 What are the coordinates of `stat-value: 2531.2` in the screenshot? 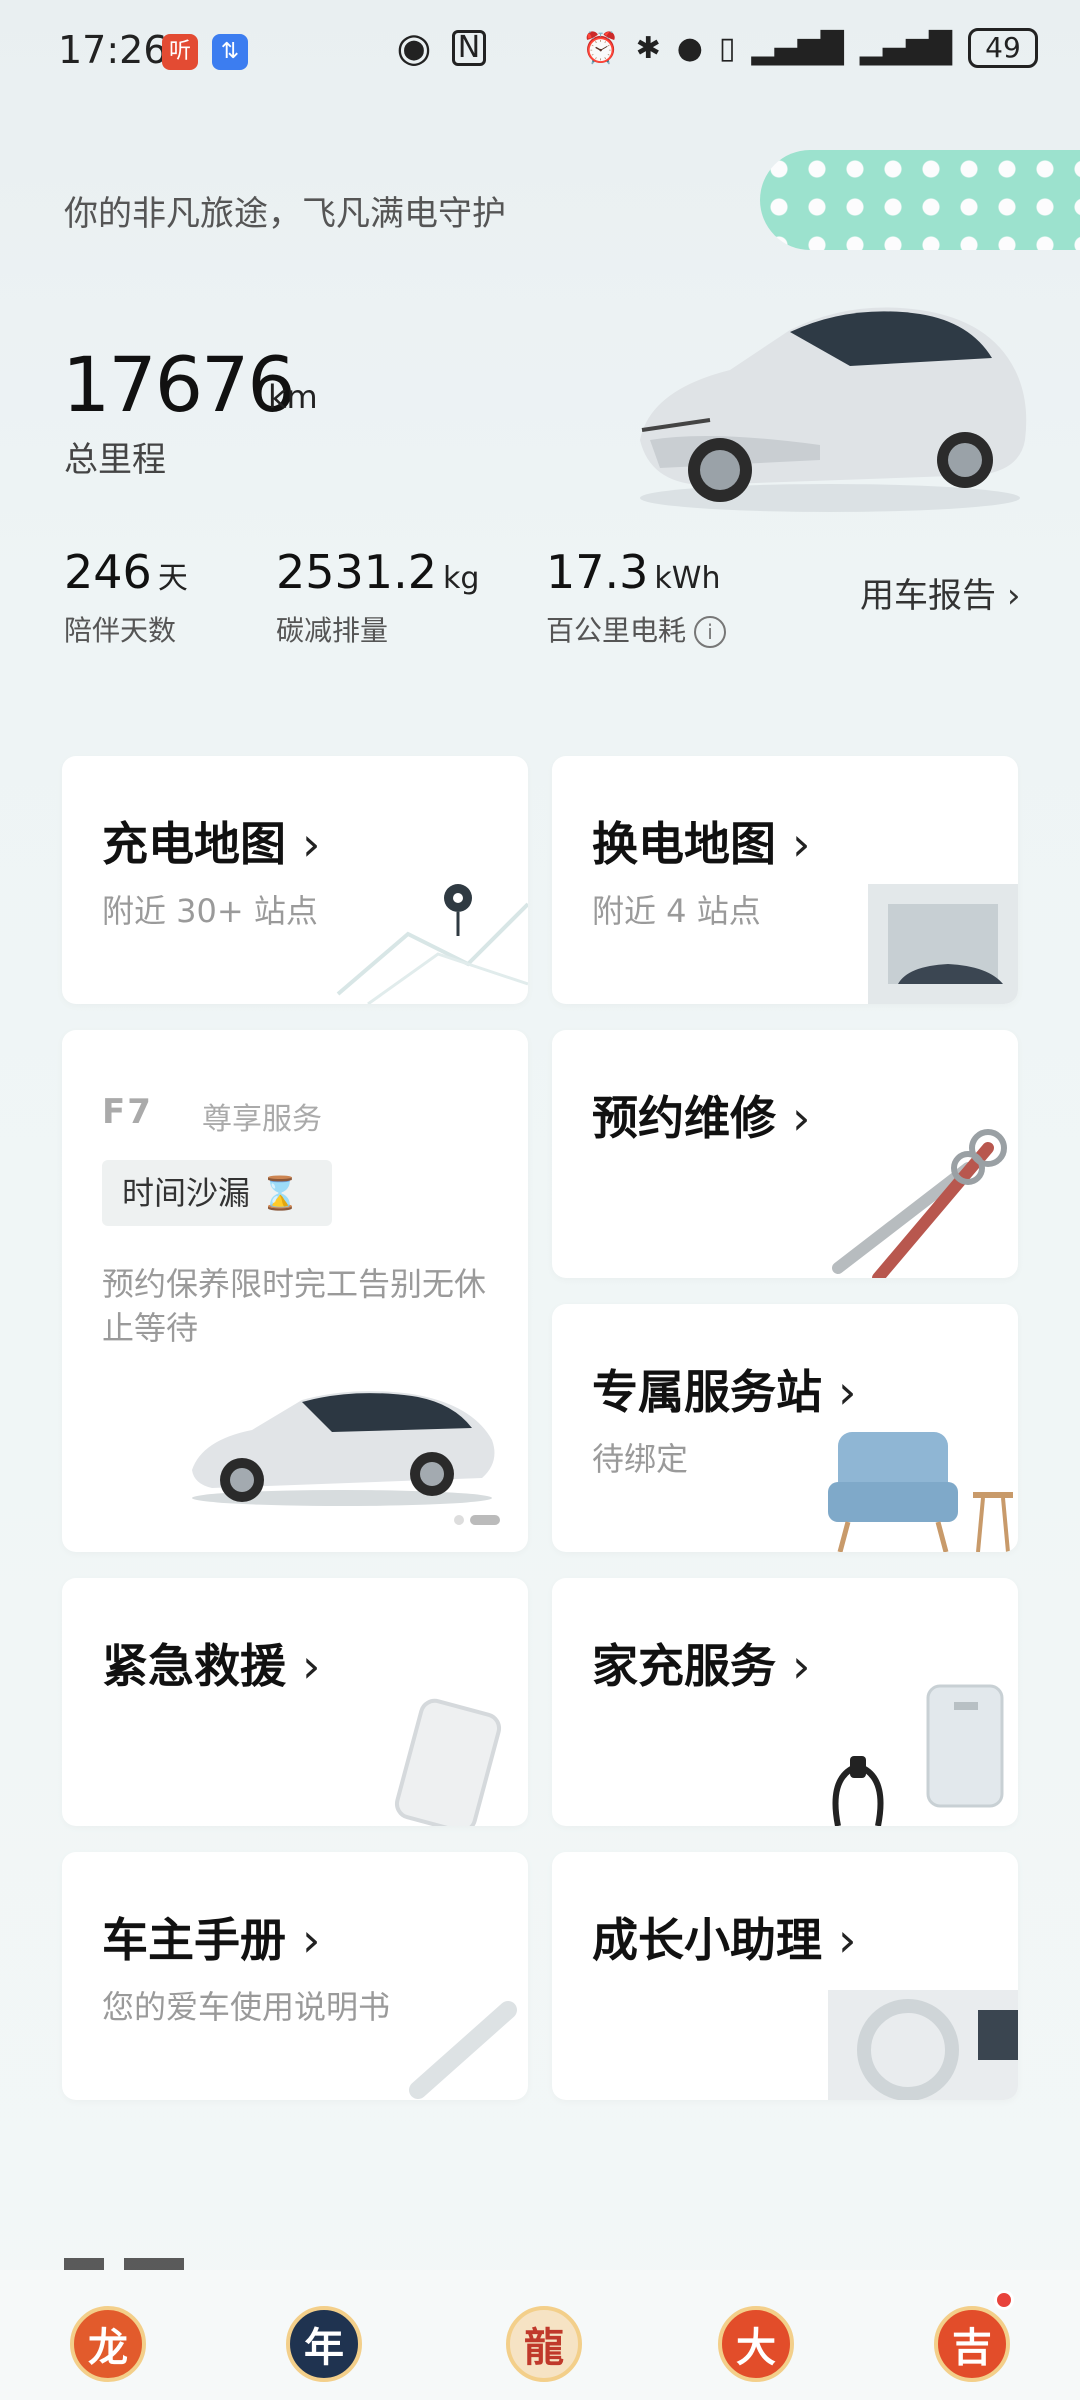 It's located at (356, 572).